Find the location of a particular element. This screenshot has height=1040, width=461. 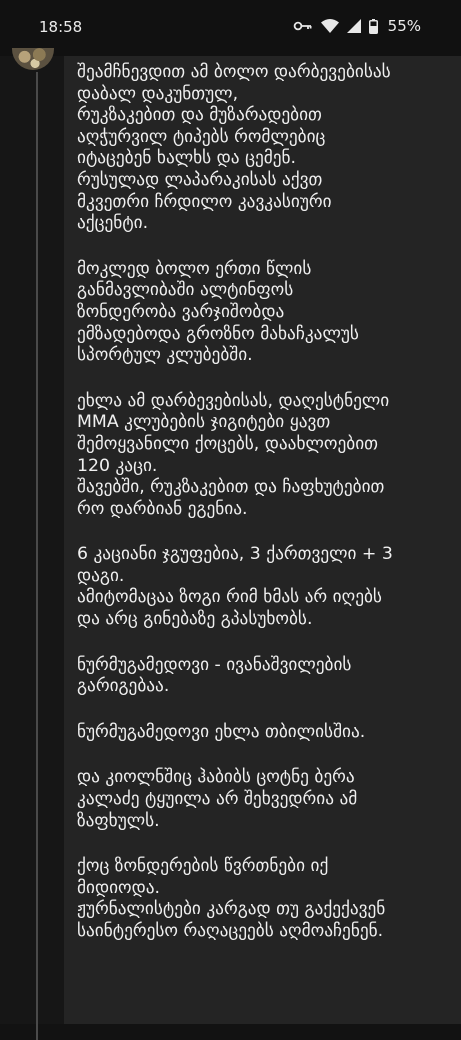

text-line: MMA კლუბების ჯიგიტები ყავთ is located at coordinates (204, 422).